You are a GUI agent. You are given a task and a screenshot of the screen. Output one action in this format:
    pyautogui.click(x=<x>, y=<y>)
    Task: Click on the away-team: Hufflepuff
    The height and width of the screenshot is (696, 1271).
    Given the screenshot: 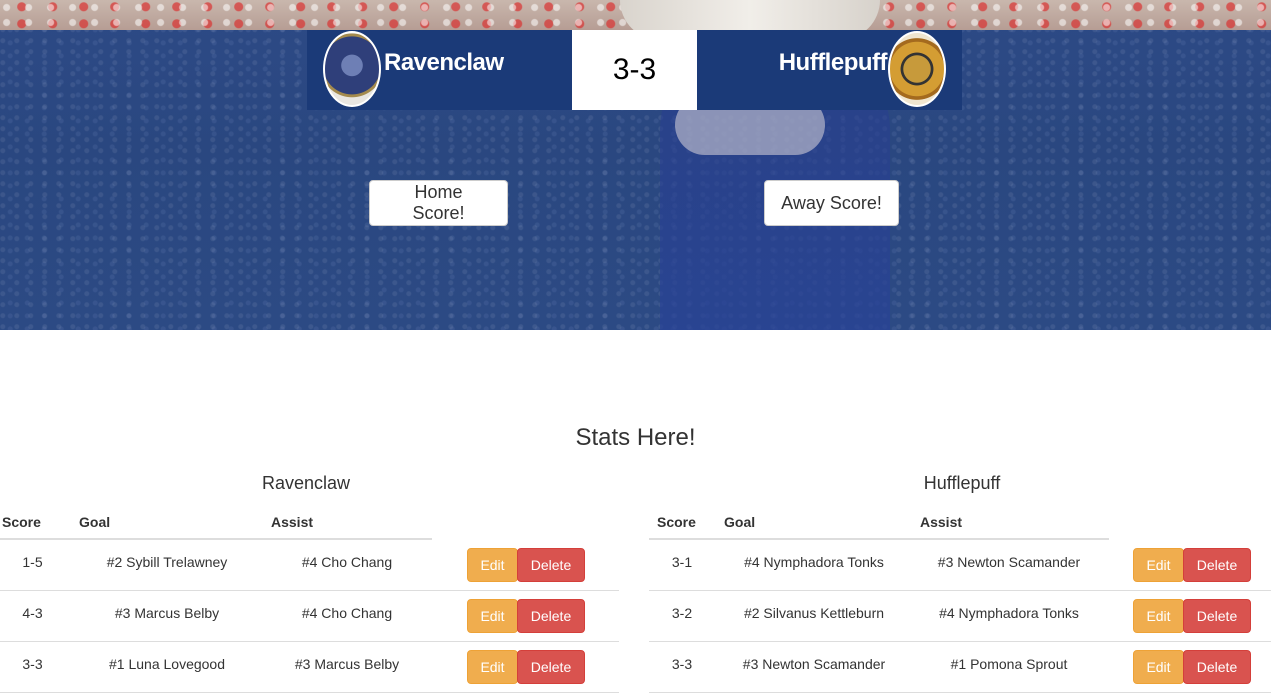 What is the action you would take?
    pyautogui.click(x=829, y=70)
    